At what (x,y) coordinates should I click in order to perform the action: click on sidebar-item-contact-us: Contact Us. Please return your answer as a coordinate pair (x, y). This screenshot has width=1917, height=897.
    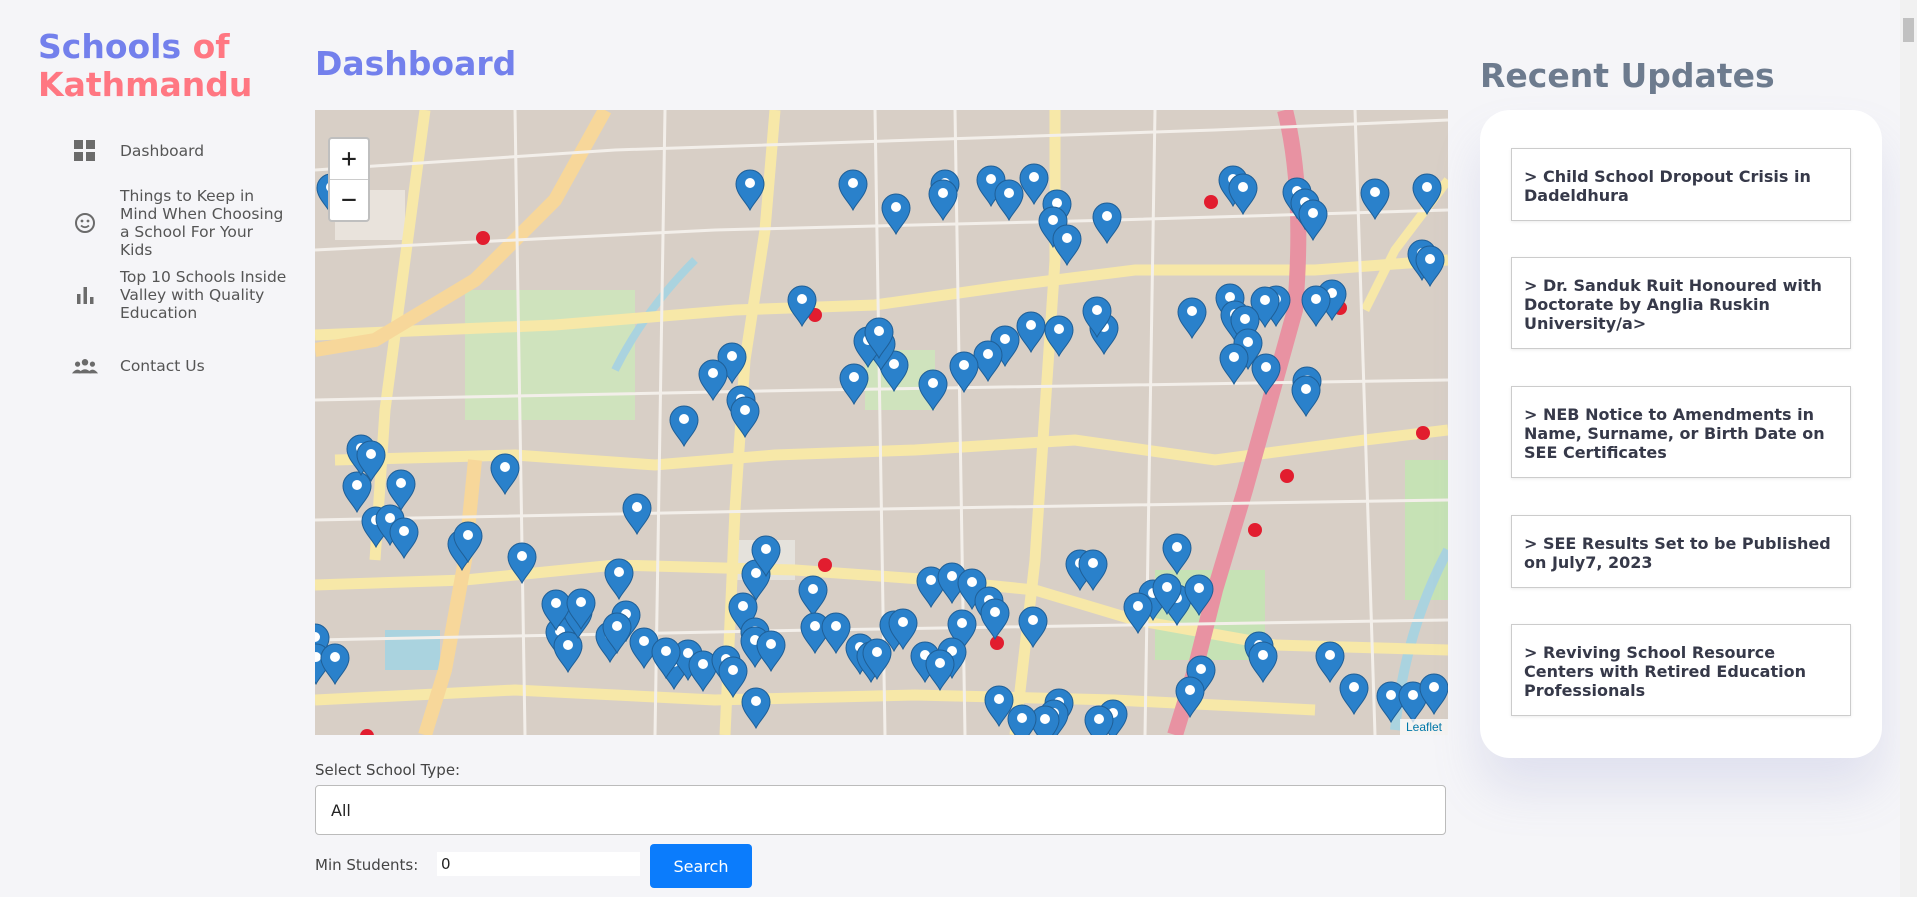
    Looking at the image, I should click on (182, 366).